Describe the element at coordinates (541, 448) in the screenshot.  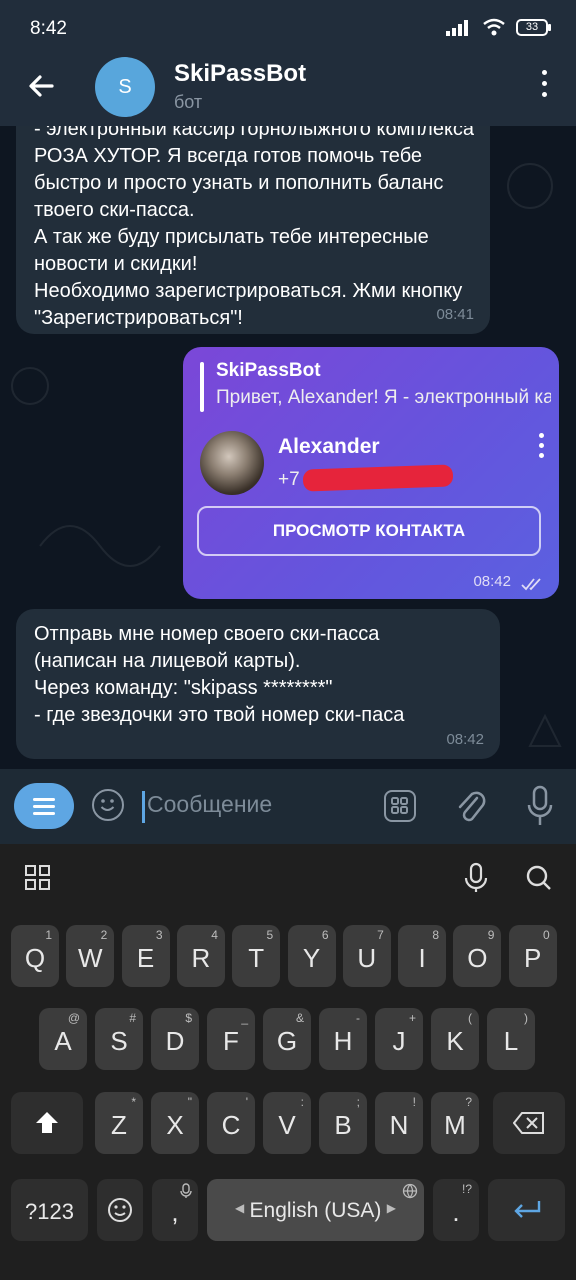
I see `contact-more-icon` at that location.